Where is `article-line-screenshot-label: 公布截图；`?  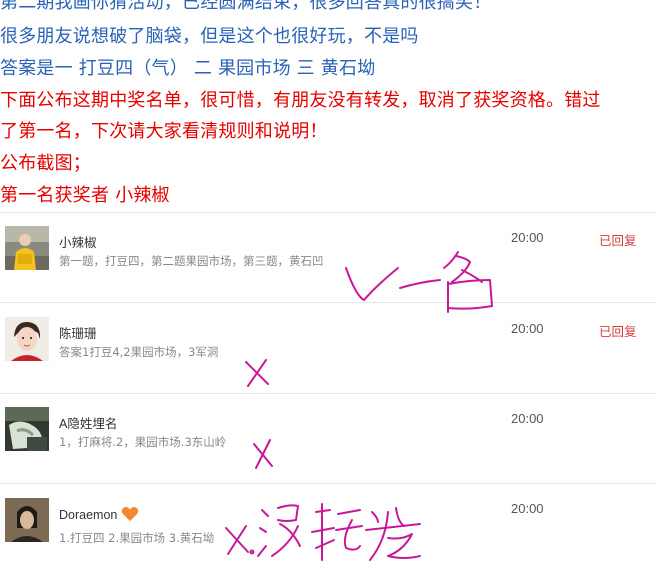 article-line-screenshot-label: 公布截图； is located at coordinates (45, 163).